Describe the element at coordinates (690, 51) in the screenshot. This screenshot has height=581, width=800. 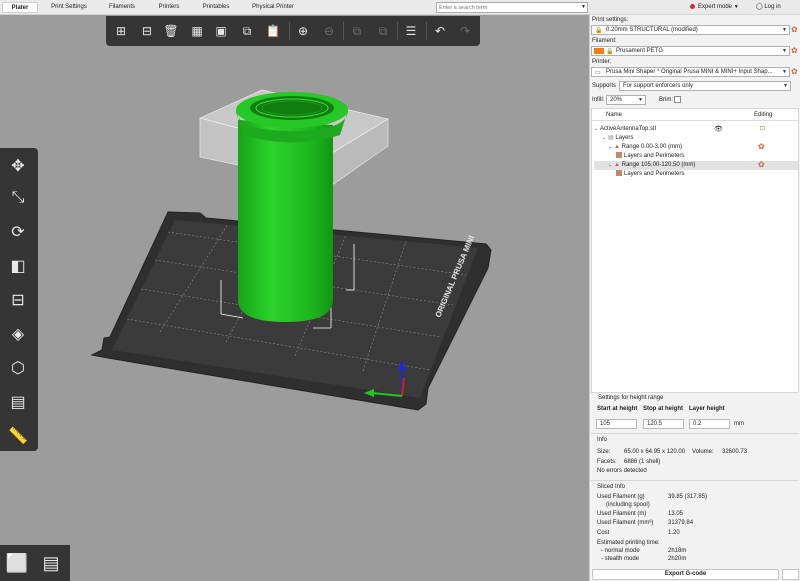
I see `filament-combo: 🔒 Prusament PETG ▼` at that location.